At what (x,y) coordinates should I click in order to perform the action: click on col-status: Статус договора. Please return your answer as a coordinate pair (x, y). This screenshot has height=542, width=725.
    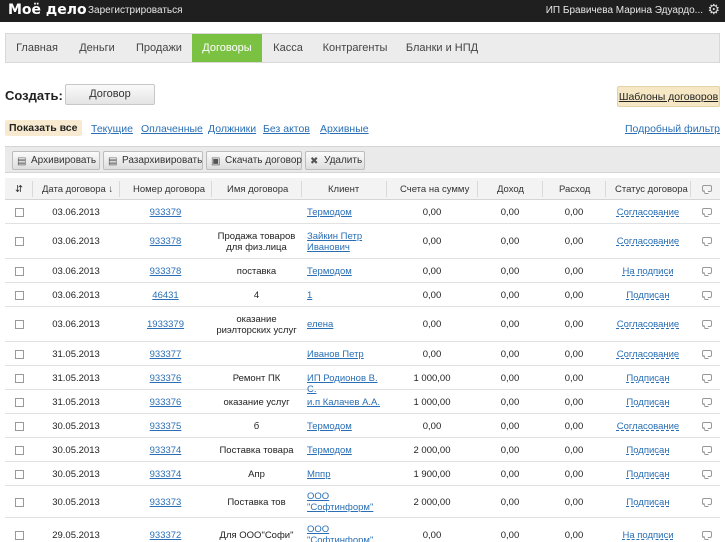
    Looking at the image, I should click on (651, 189).